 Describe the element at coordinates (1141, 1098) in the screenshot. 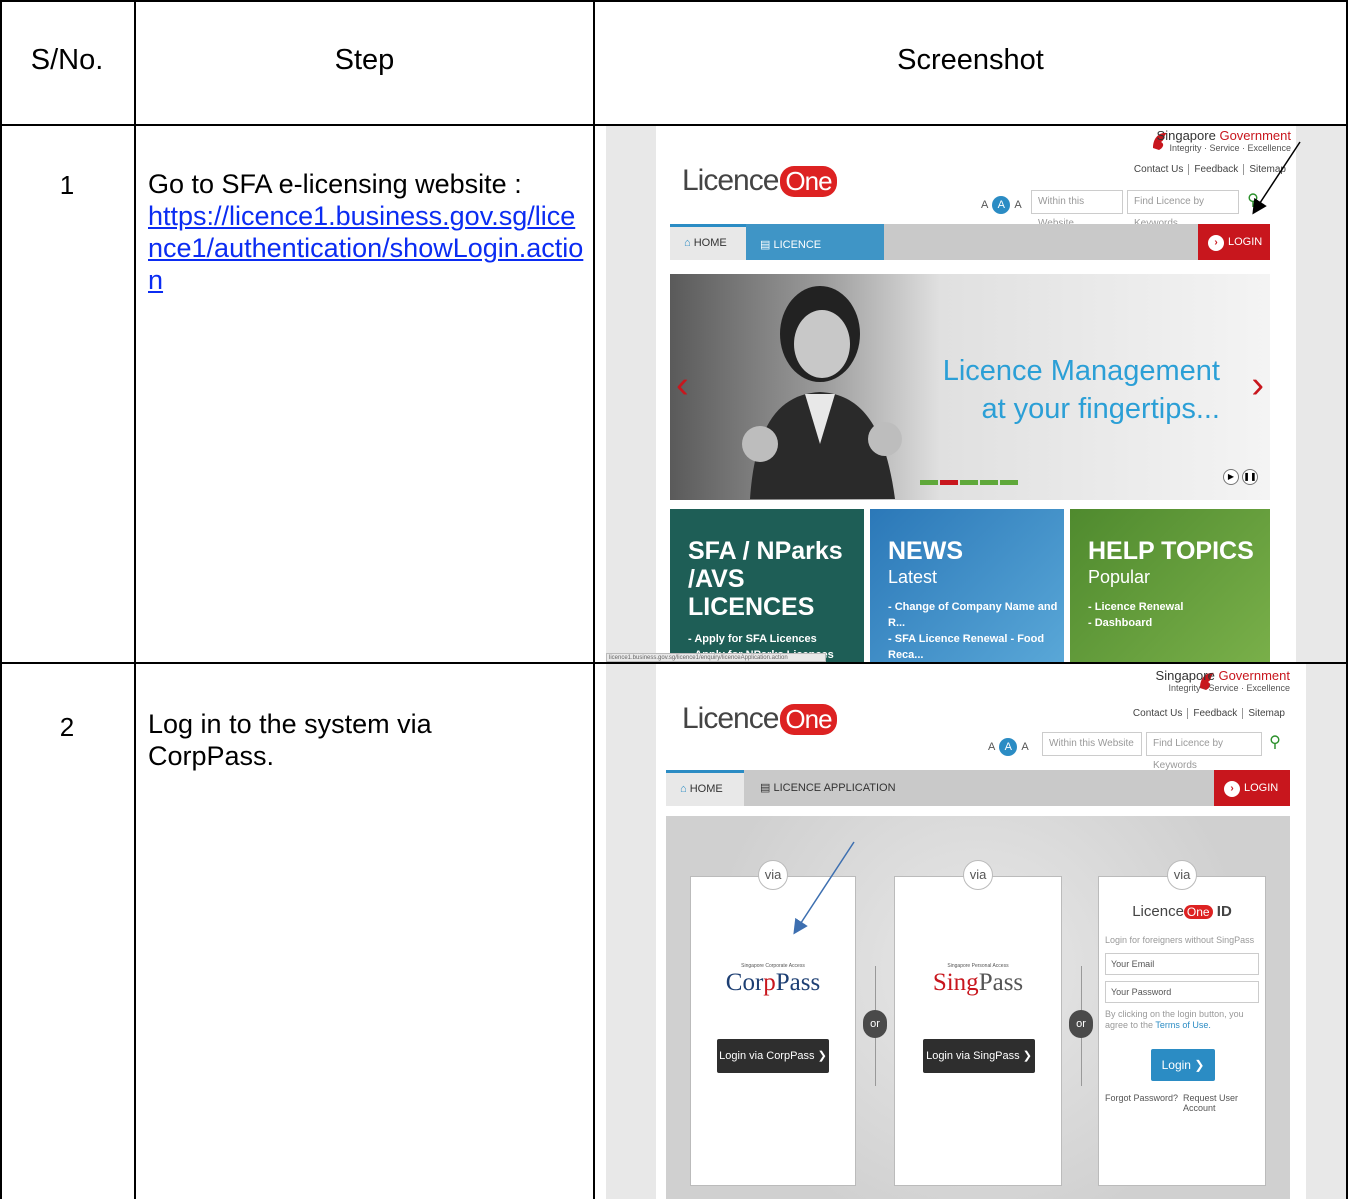

I see `forgot-password-link: Forgot Password?` at that location.